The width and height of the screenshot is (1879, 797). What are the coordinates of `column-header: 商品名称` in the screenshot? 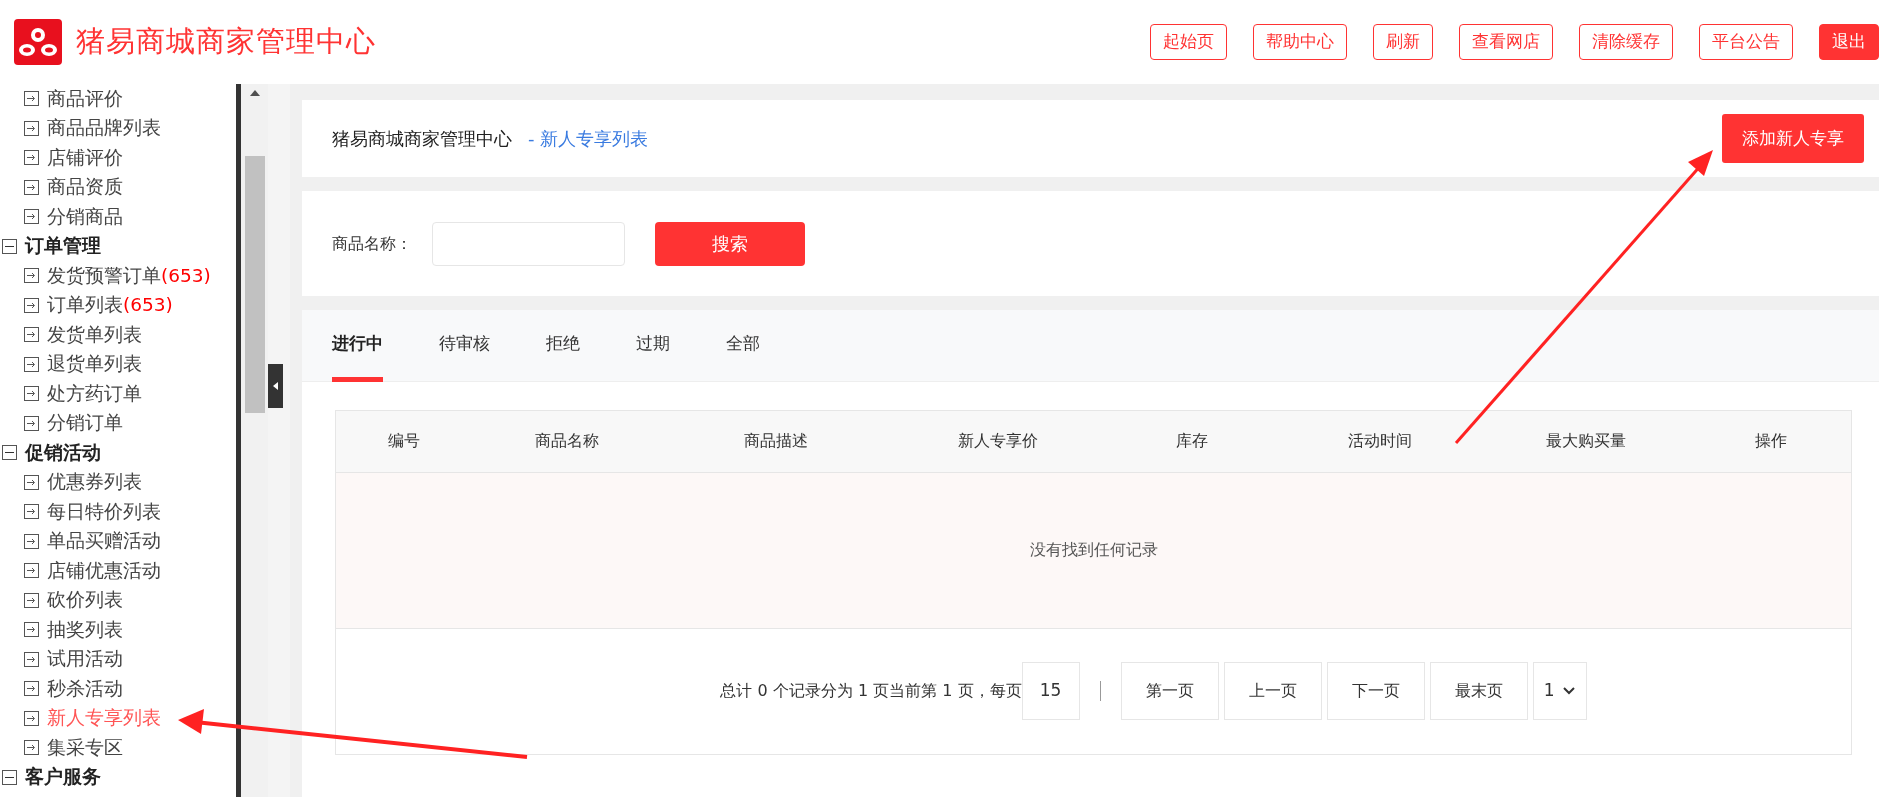 It's located at (566, 441).